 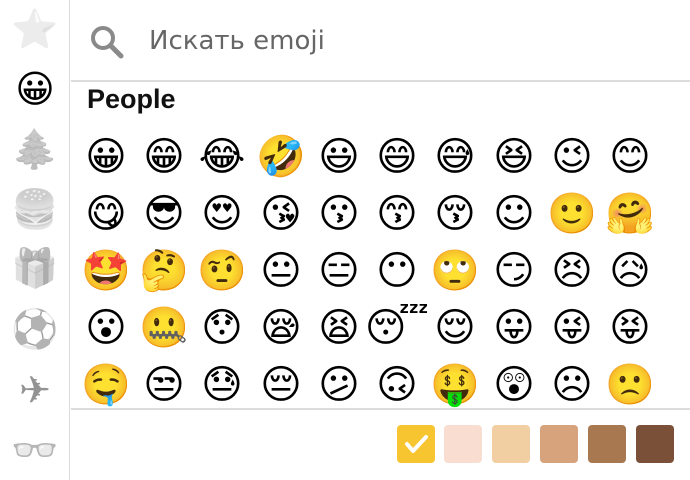 I want to click on divider, so click(x=380, y=409).